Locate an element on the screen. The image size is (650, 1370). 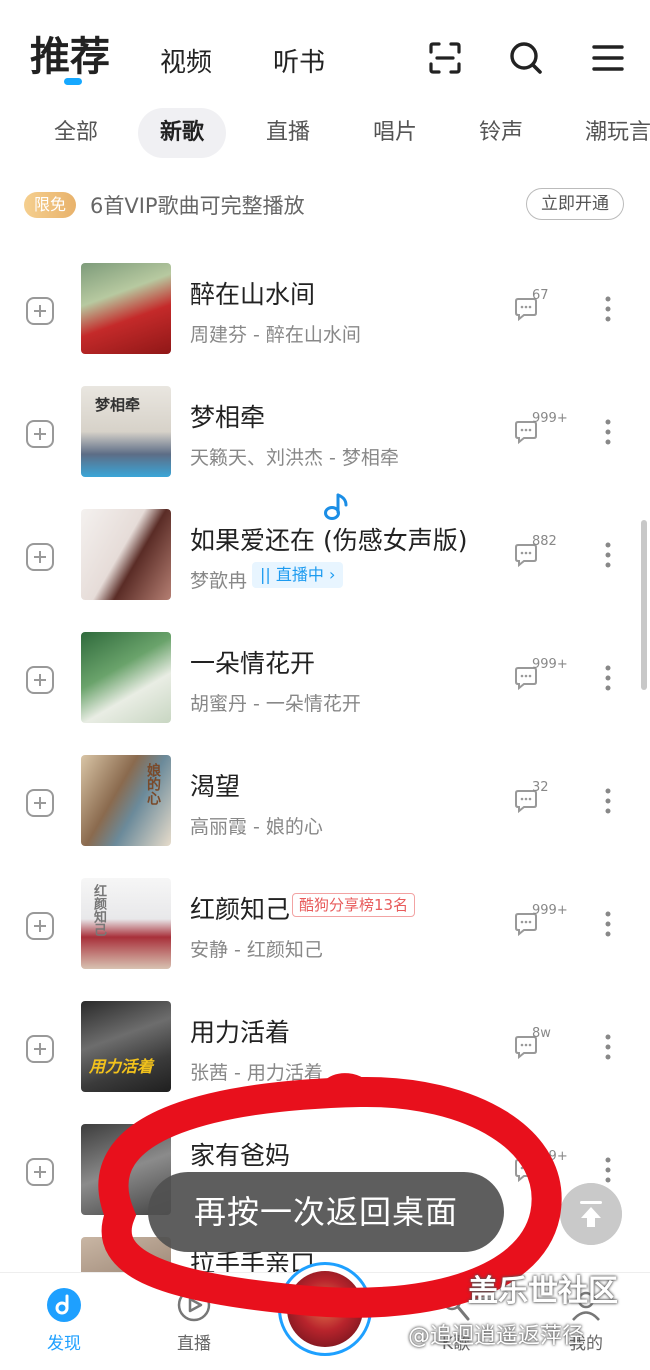
album-cover: 红颜知己 is located at coordinates (126, 923).